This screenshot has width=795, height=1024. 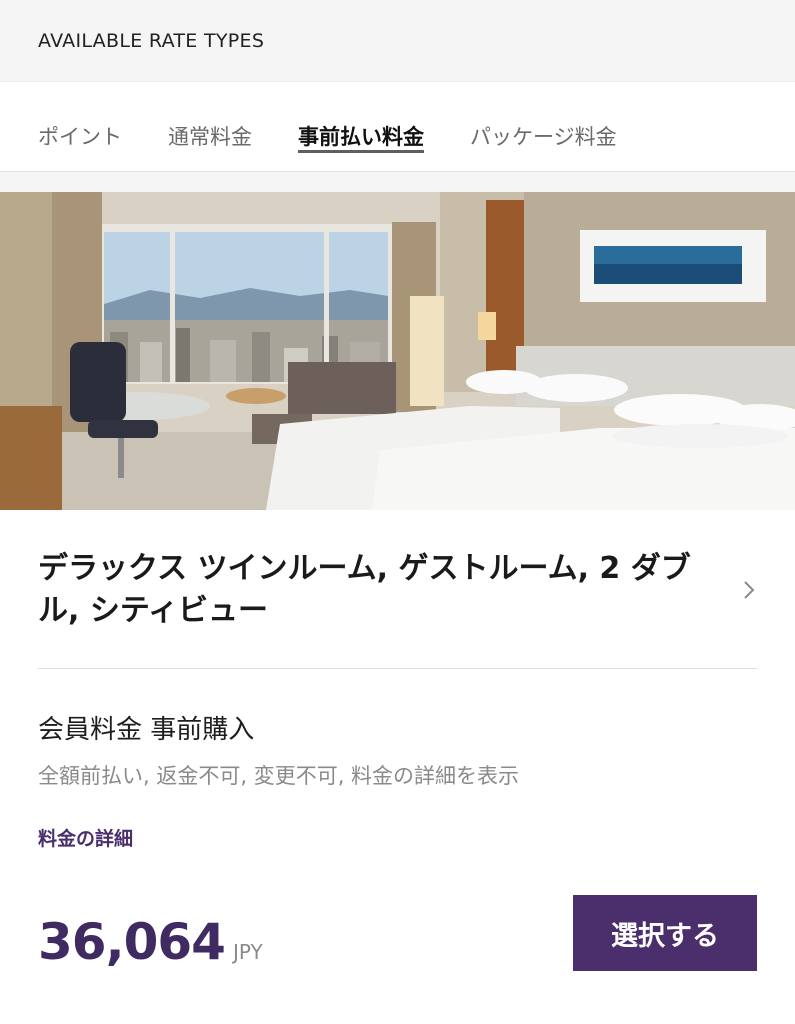 I want to click on rate-name: 会員料金 事前購入, so click(x=146, y=730).